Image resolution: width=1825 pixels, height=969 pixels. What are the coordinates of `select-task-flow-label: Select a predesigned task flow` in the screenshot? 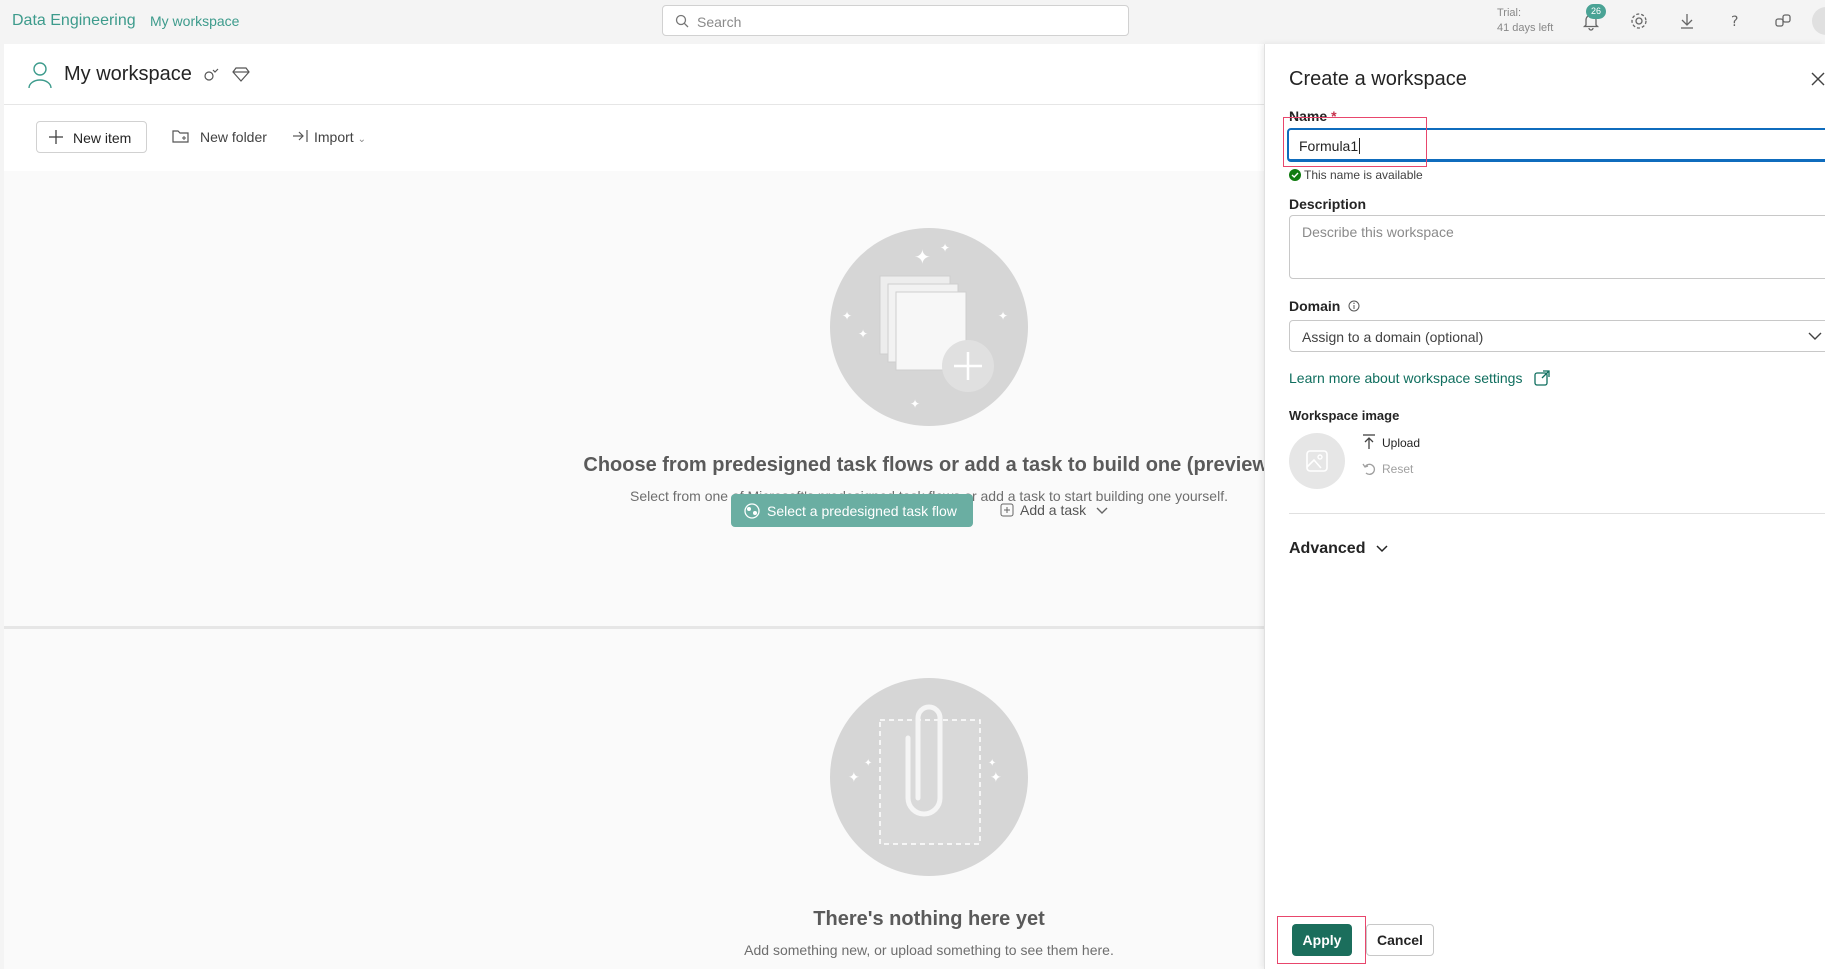 It's located at (862, 511).